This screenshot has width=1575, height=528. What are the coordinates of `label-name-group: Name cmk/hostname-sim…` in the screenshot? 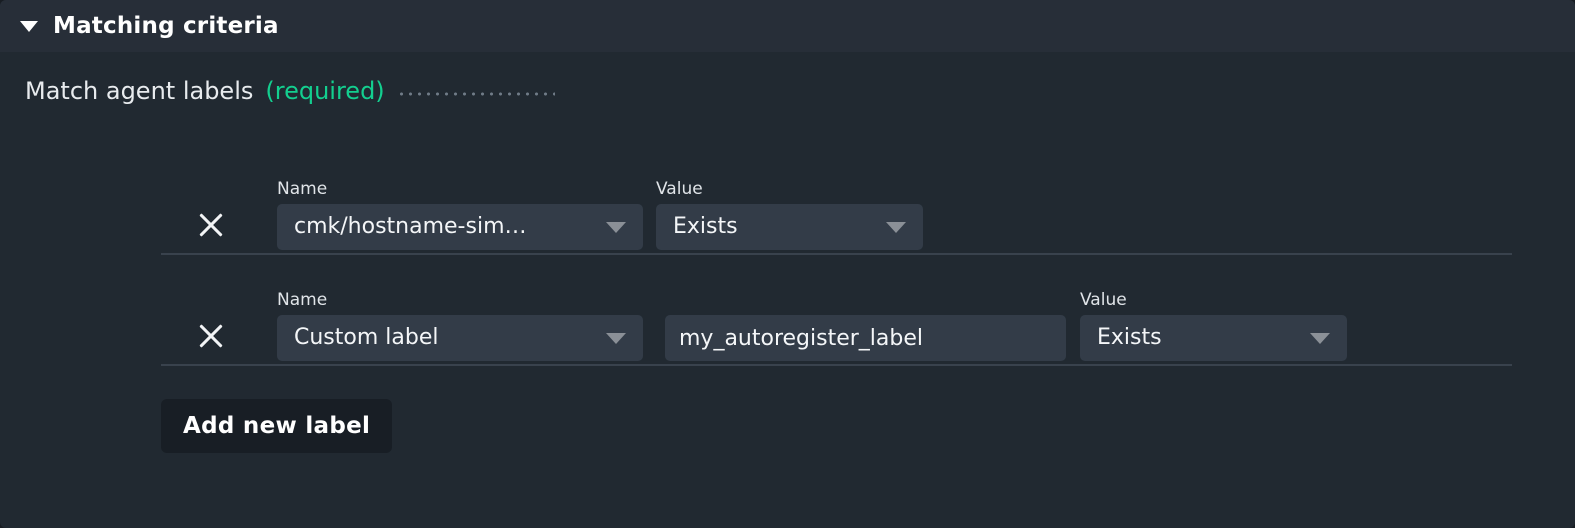 It's located at (460, 214).